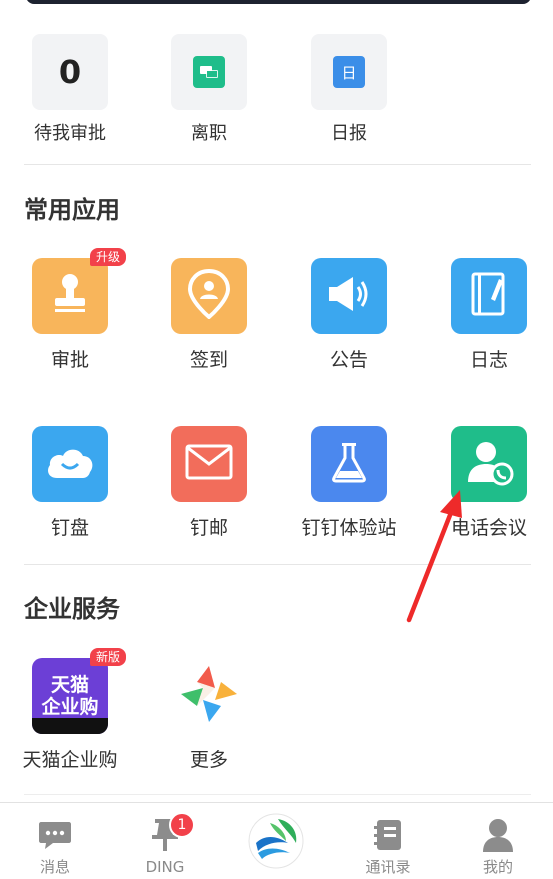 The height and width of the screenshot is (879, 553). What do you see at coordinates (70, 726) in the screenshot?
I see `tmall-cat-face` at bounding box center [70, 726].